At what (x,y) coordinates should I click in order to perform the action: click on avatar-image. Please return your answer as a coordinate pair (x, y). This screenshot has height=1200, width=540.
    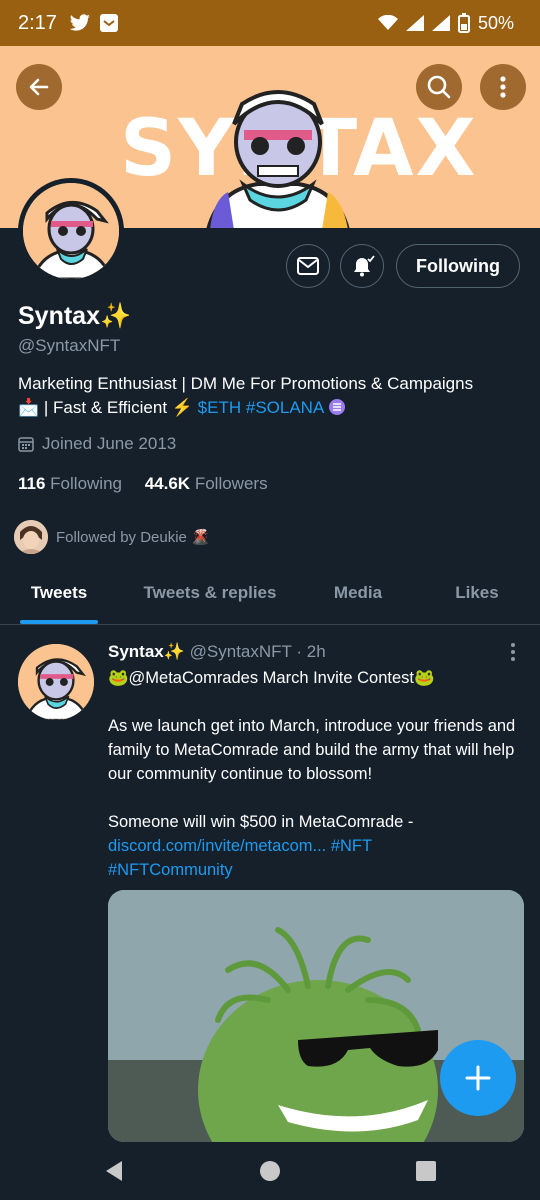
    Looking at the image, I should click on (71, 231).